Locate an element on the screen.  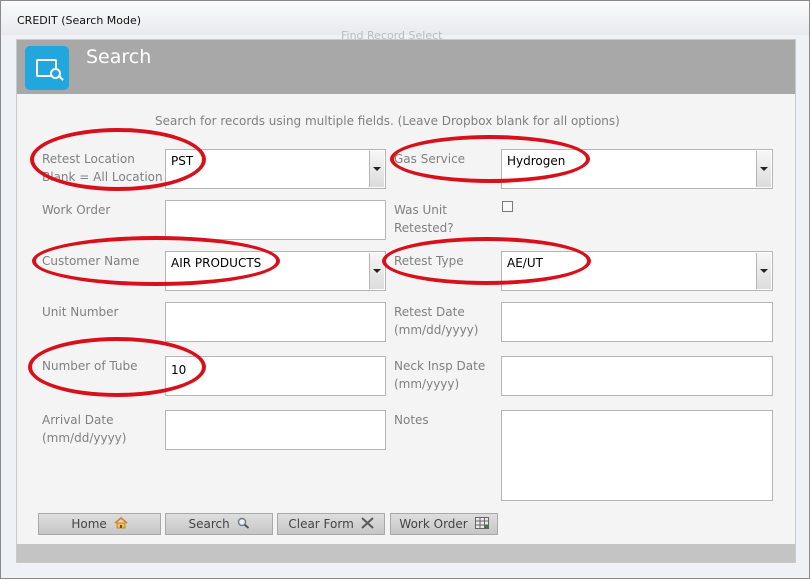
form-header: Search is located at coordinates (406, 67).